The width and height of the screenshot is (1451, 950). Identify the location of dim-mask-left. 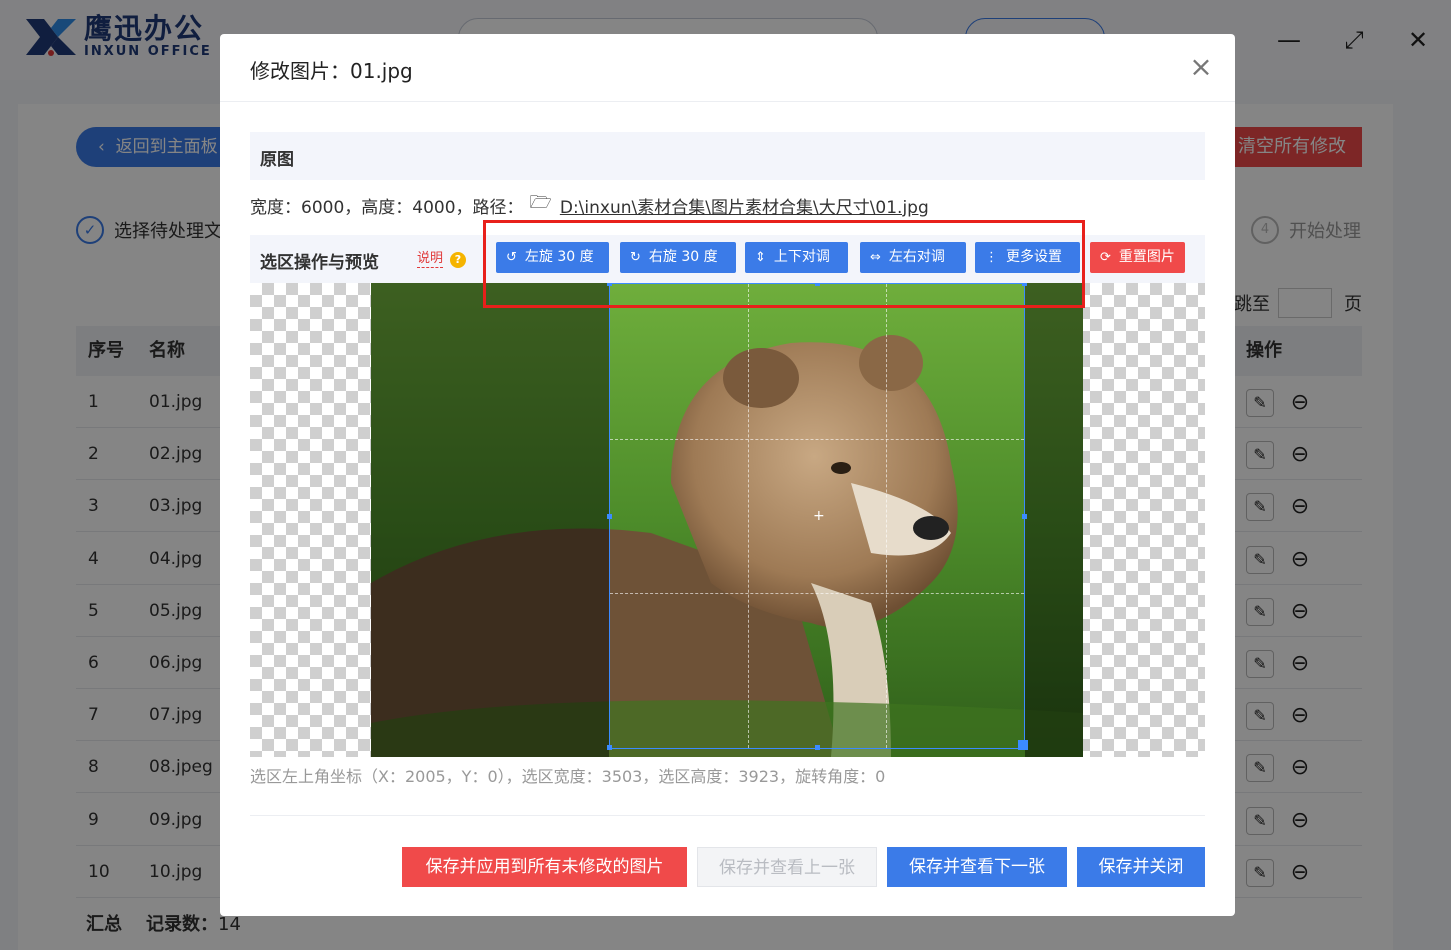
(490, 520).